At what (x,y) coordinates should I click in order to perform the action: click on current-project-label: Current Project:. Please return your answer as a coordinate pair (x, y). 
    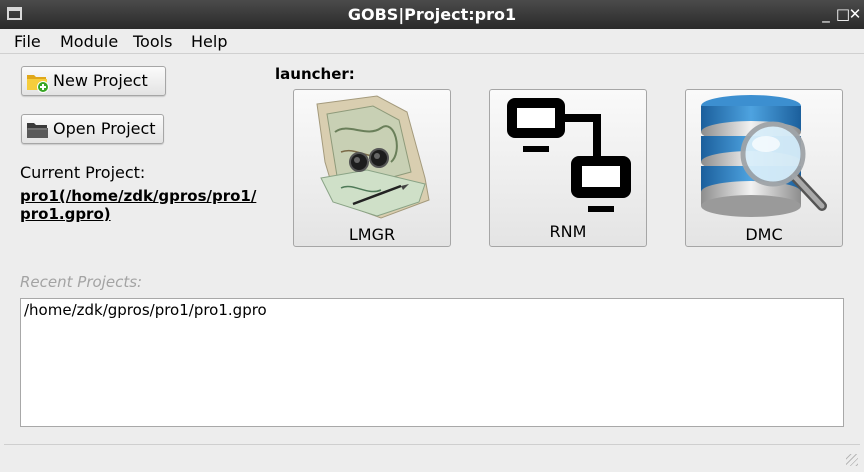
    Looking at the image, I should click on (83, 172).